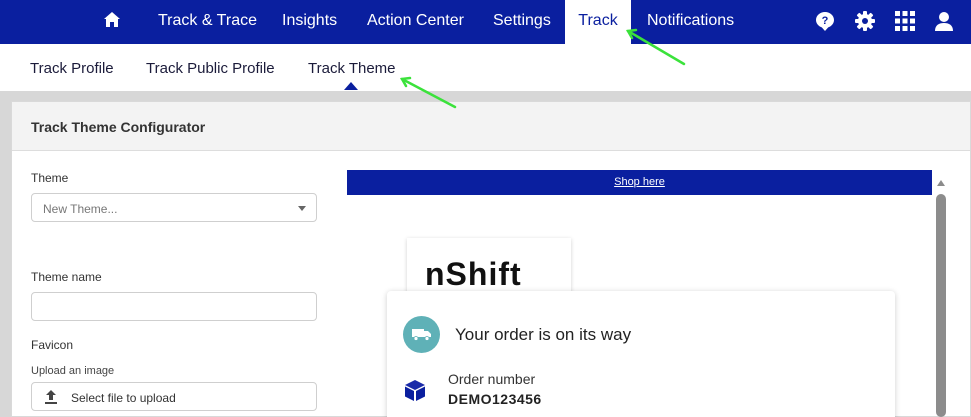  What do you see at coordinates (491, 126) in the screenshot?
I see `panel-header: Track Theme Configurator` at bounding box center [491, 126].